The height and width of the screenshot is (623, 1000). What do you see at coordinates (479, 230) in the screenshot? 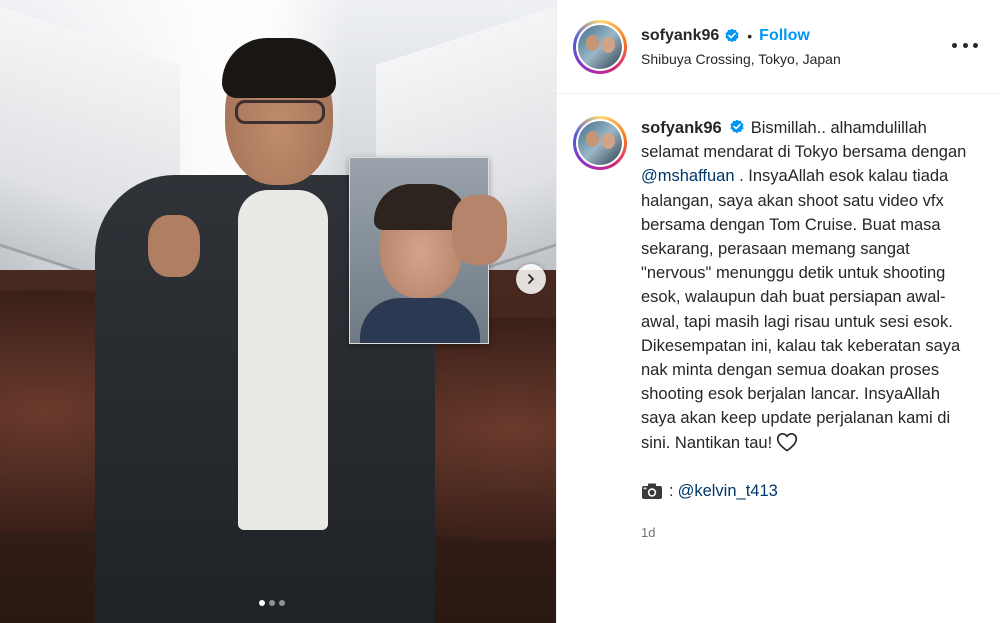
I see `person-hand` at bounding box center [479, 230].